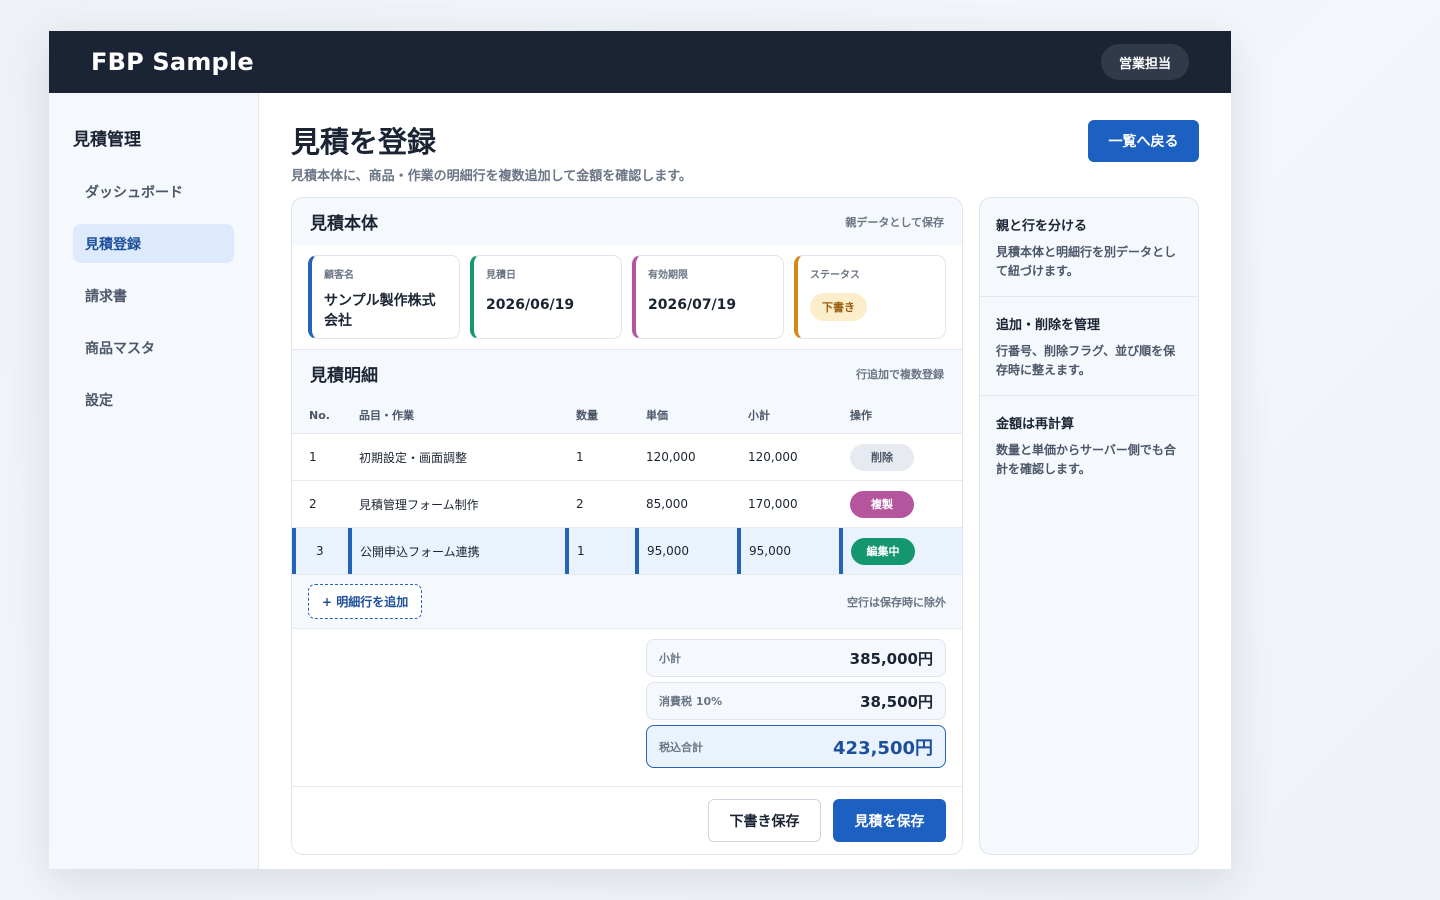  What do you see at coordinates (365, 601) in the screenshot?
I see `add-line-button: + 明細行を追加` at bounding box center [365, 601].